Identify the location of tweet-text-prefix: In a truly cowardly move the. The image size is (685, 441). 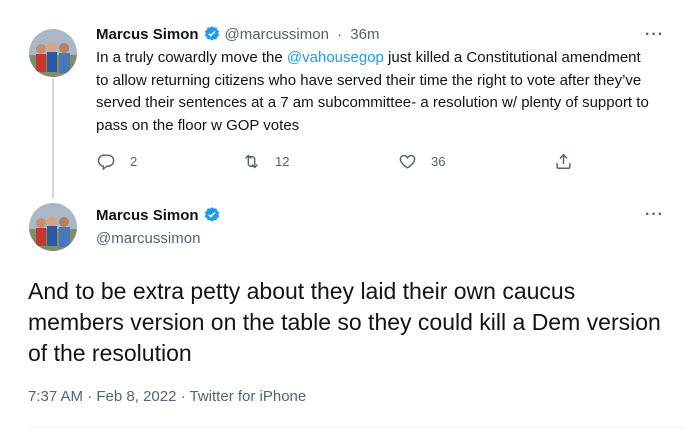
(191, 57).